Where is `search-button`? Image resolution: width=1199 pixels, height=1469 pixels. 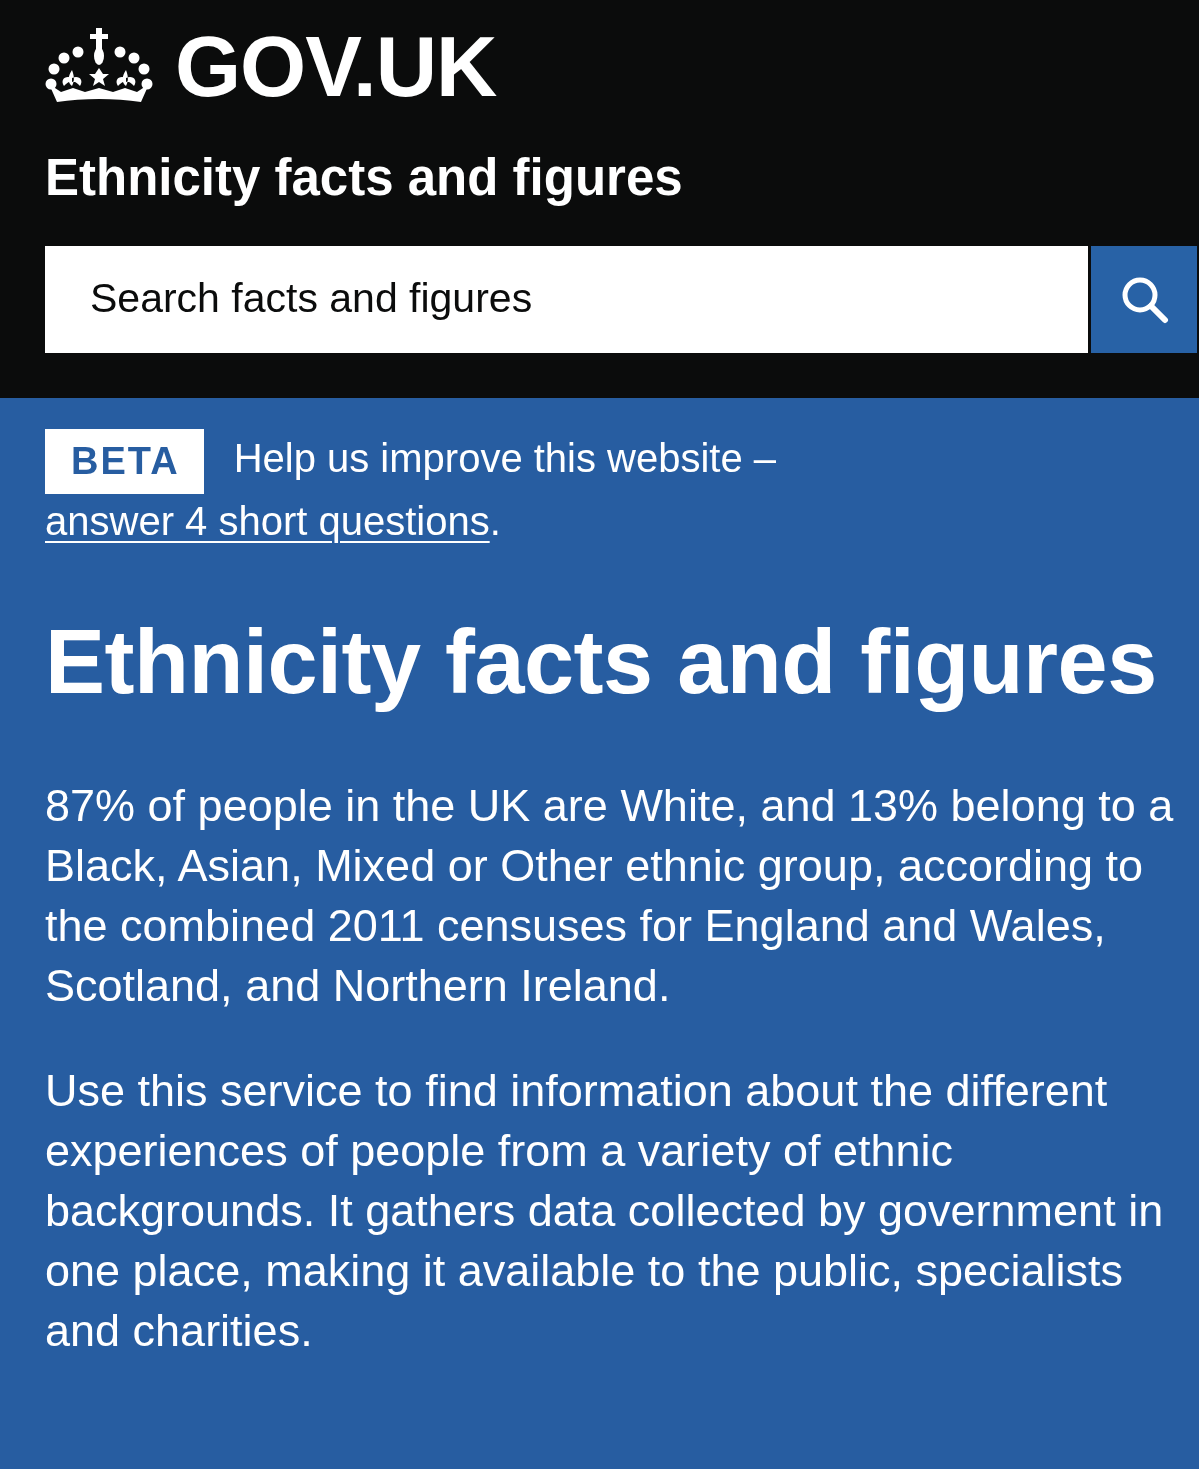 search-button is located at coordinates (1144, 299).